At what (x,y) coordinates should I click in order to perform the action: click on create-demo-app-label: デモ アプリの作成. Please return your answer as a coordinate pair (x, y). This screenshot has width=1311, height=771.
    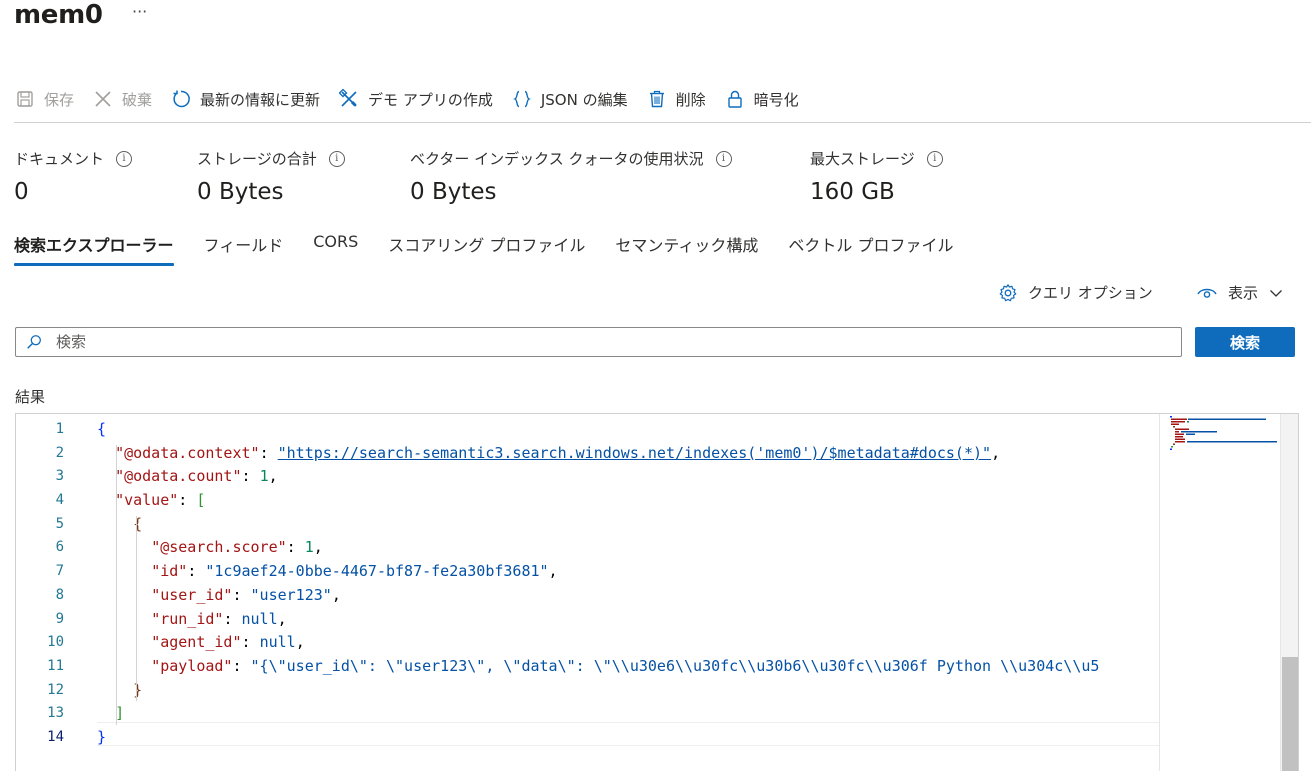
    Looking at the image, I should click on (430, 99).